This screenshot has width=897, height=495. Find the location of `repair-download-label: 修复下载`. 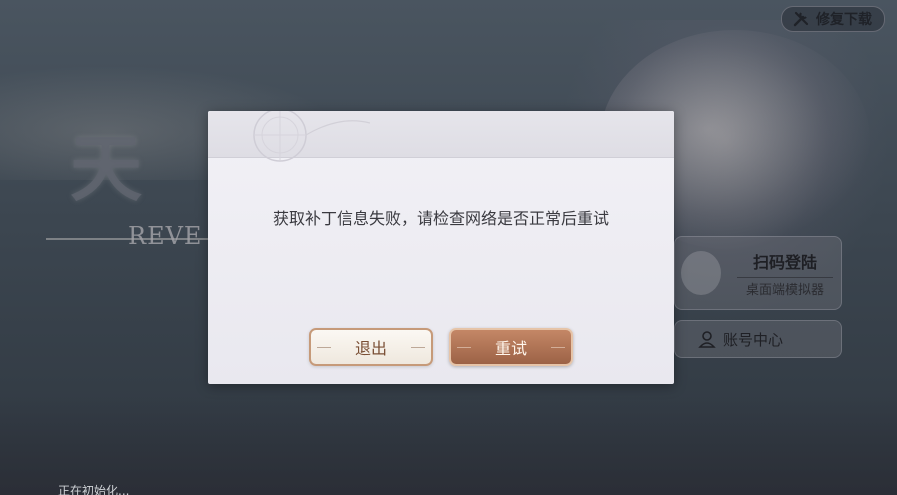

repair-download-label: 修复下载 is located at coordinates (844, 20).